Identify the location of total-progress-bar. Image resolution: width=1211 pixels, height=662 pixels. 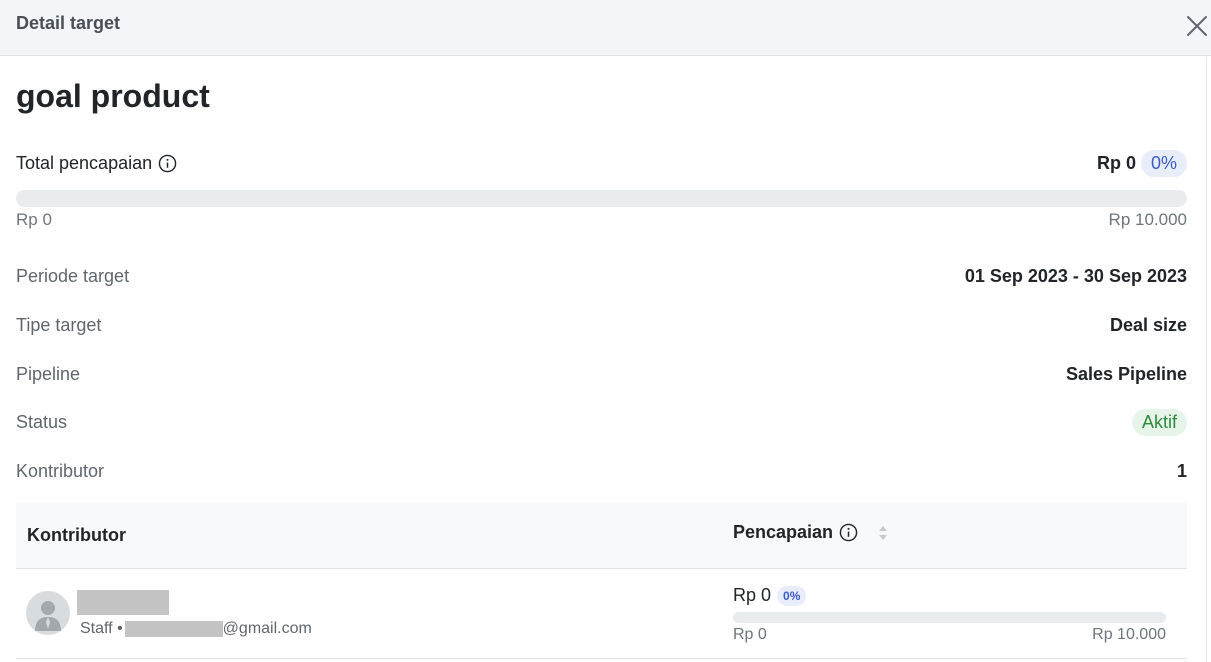
(601, 198).